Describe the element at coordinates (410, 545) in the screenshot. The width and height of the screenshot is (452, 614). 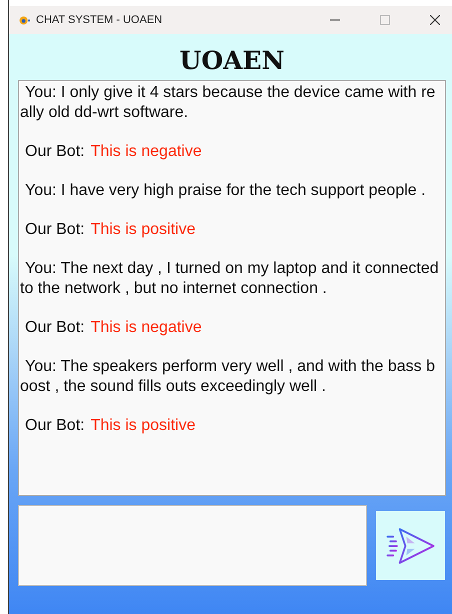
I see `send-button` at that location.